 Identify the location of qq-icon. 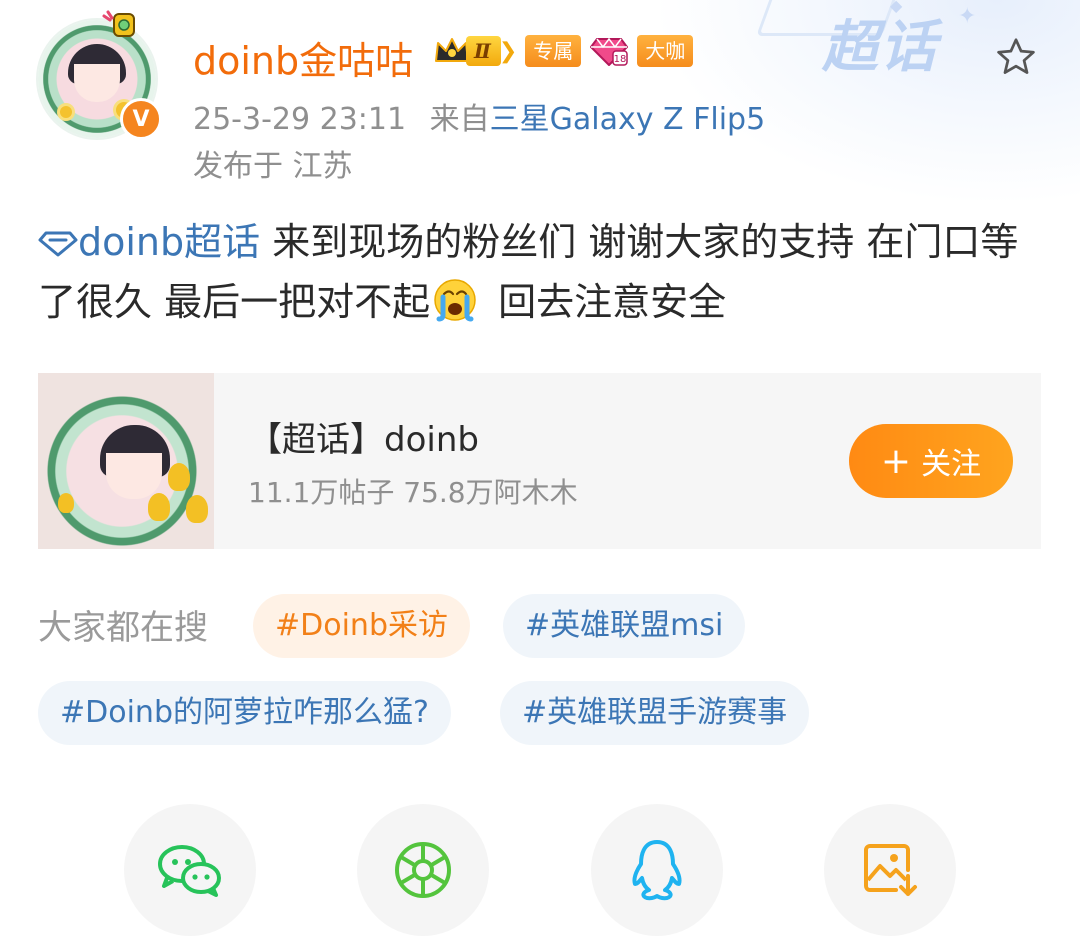
(657, 870).